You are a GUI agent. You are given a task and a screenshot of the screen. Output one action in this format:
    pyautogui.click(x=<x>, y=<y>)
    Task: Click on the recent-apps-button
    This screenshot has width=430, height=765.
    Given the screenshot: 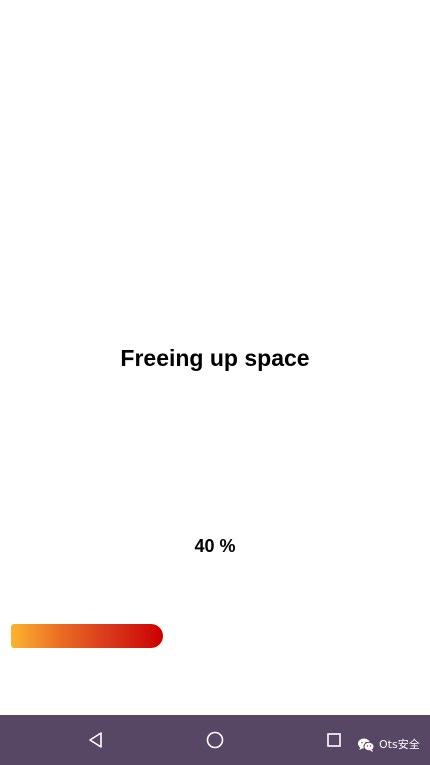 What is the action you would take?
    pyautogui.click(x=334, y=740)
    